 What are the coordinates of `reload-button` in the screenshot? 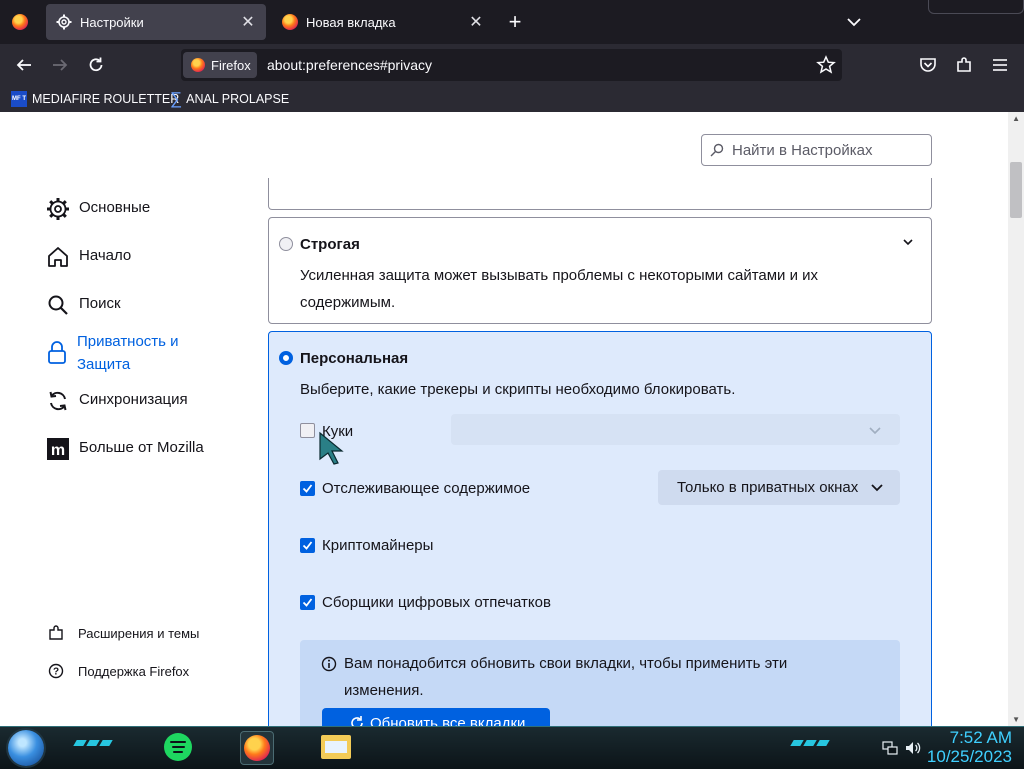 It's located at (96, 65).